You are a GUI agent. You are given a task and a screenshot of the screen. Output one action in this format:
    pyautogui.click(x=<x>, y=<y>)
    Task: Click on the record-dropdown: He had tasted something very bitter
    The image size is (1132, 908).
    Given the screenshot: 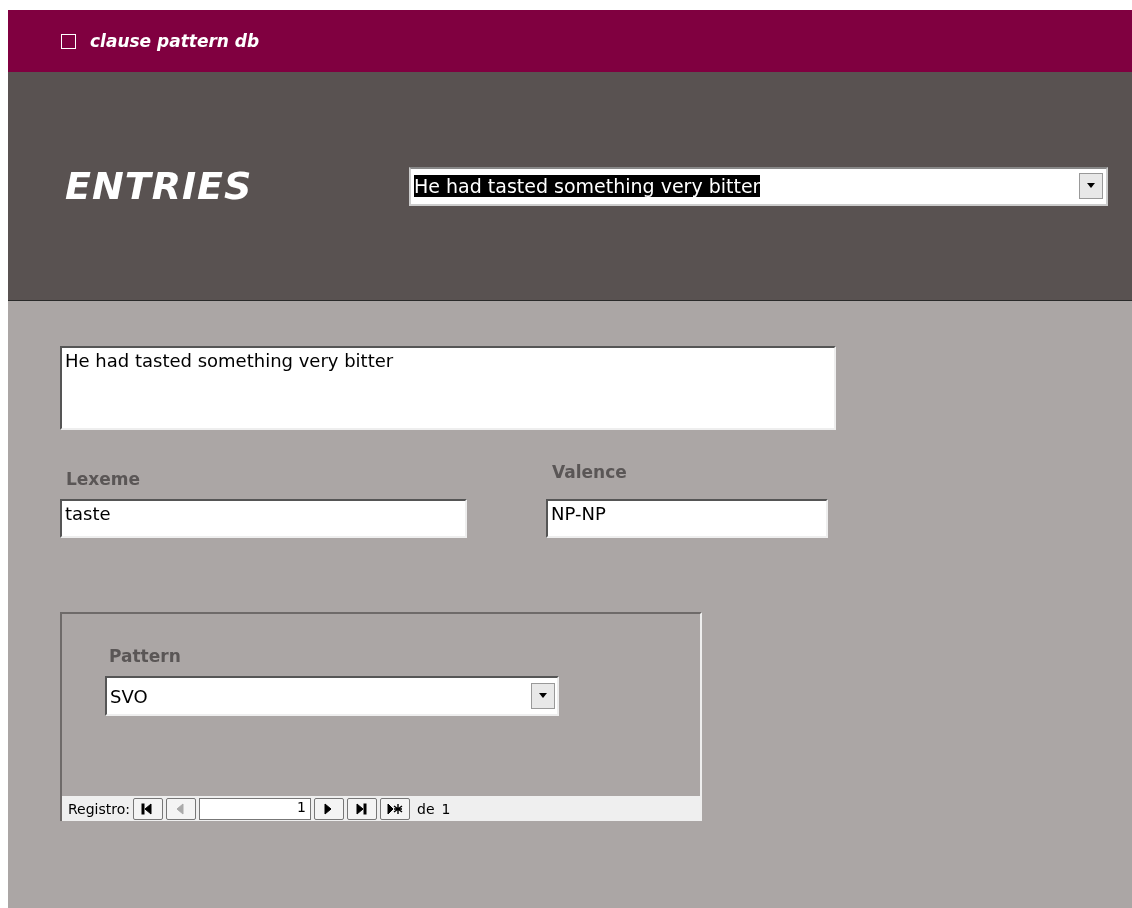 What is the action you would take?
    pyautogui.click(x=758, y=186)
    